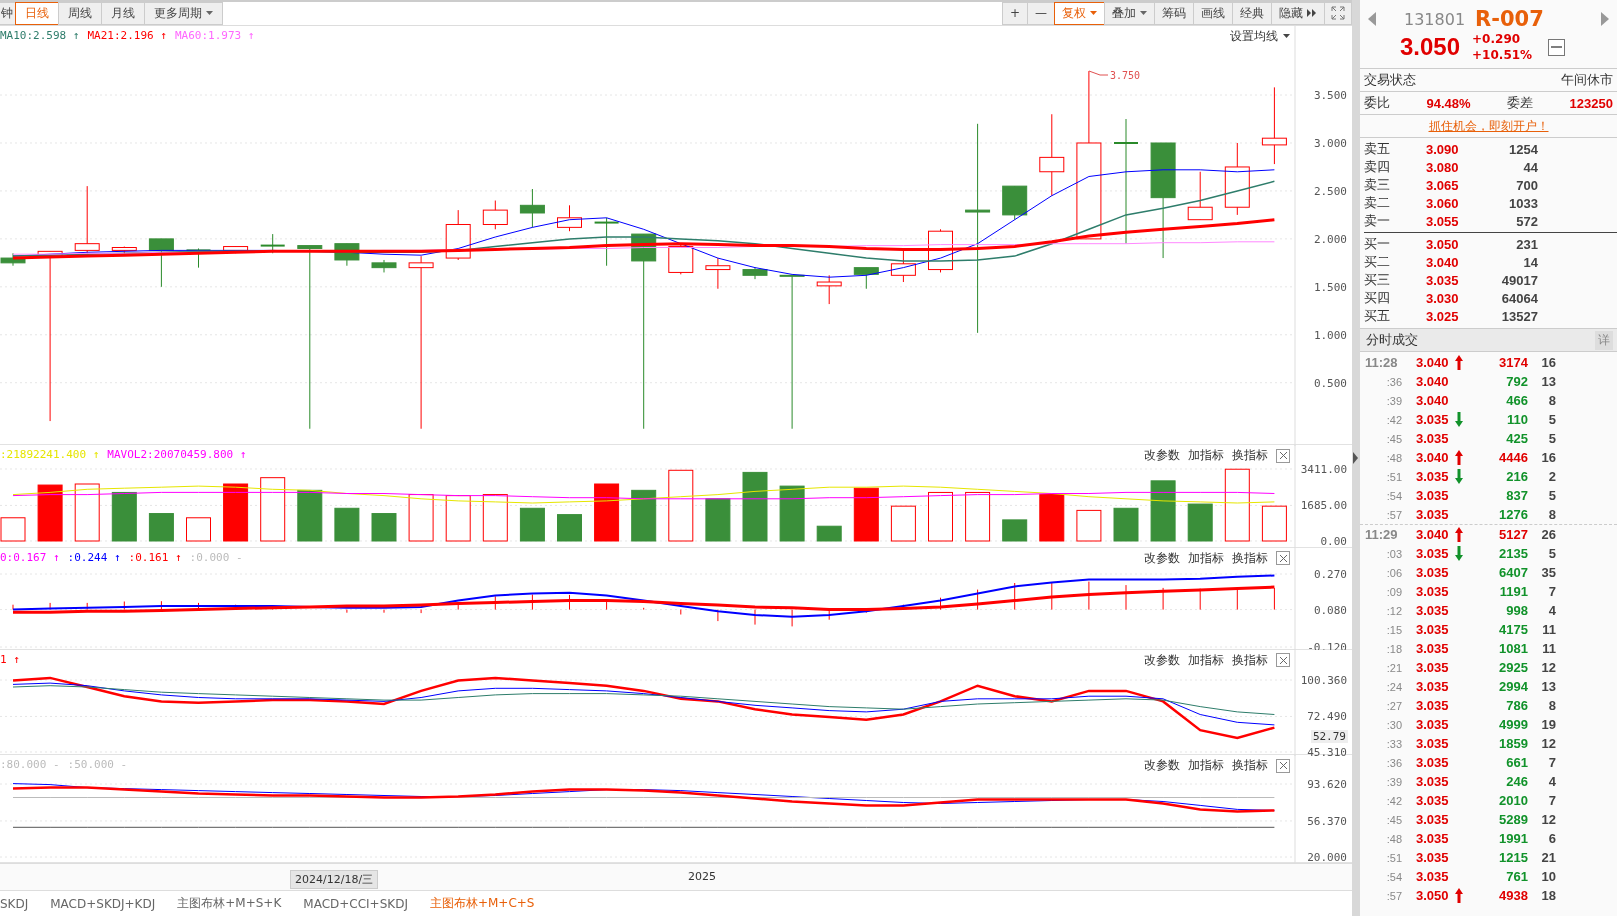 Image resolution: width=1617 pixels, height=916 pixels. I want to click on order-price: 3.080, so click(1443, 167).